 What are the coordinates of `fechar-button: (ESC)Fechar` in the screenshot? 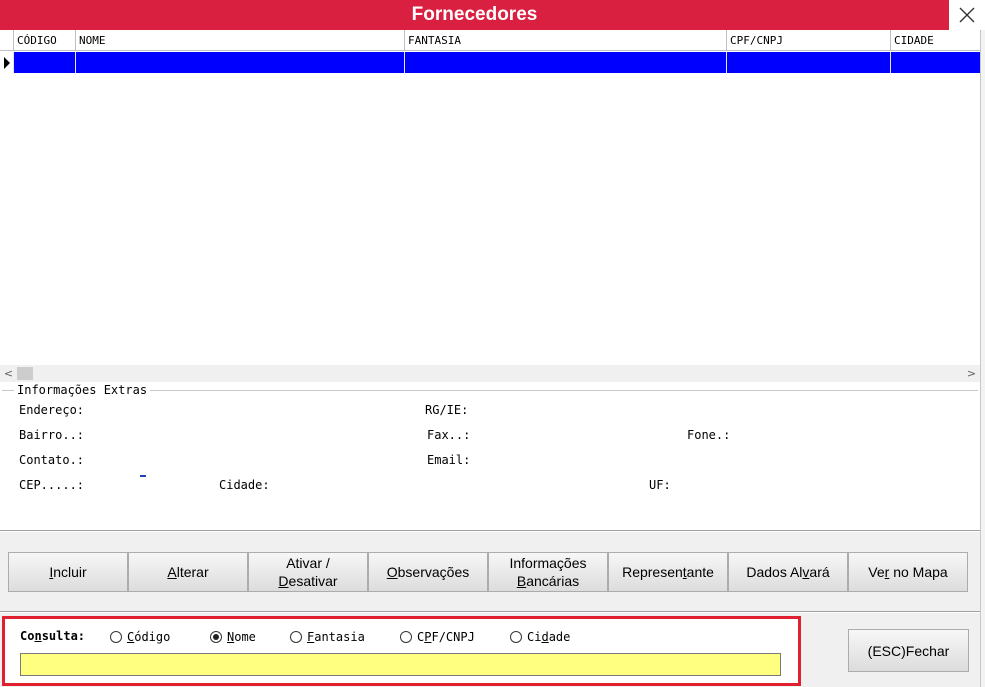 It's located at (908, 650).